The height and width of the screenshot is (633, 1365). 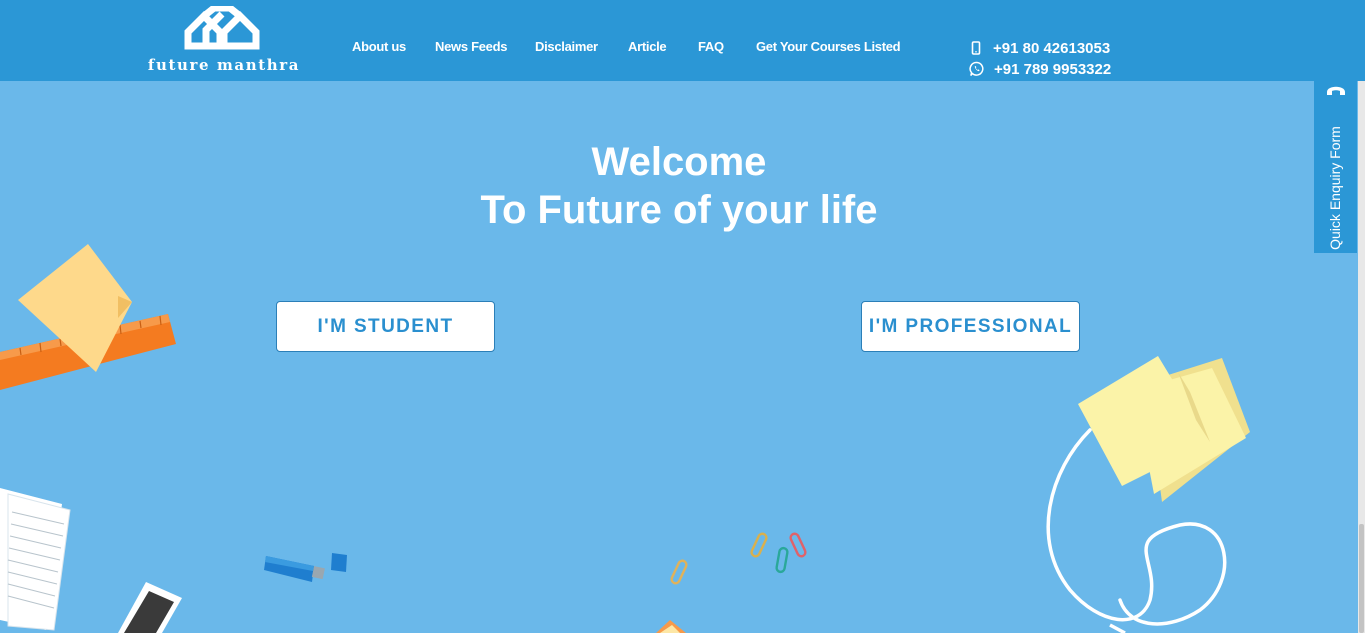 What do you see at coordinates (1335, 188) in the screenshot?
I see `quick-enquiry-label: Quick Enquiry Form` at bounding box center [1335, 188].